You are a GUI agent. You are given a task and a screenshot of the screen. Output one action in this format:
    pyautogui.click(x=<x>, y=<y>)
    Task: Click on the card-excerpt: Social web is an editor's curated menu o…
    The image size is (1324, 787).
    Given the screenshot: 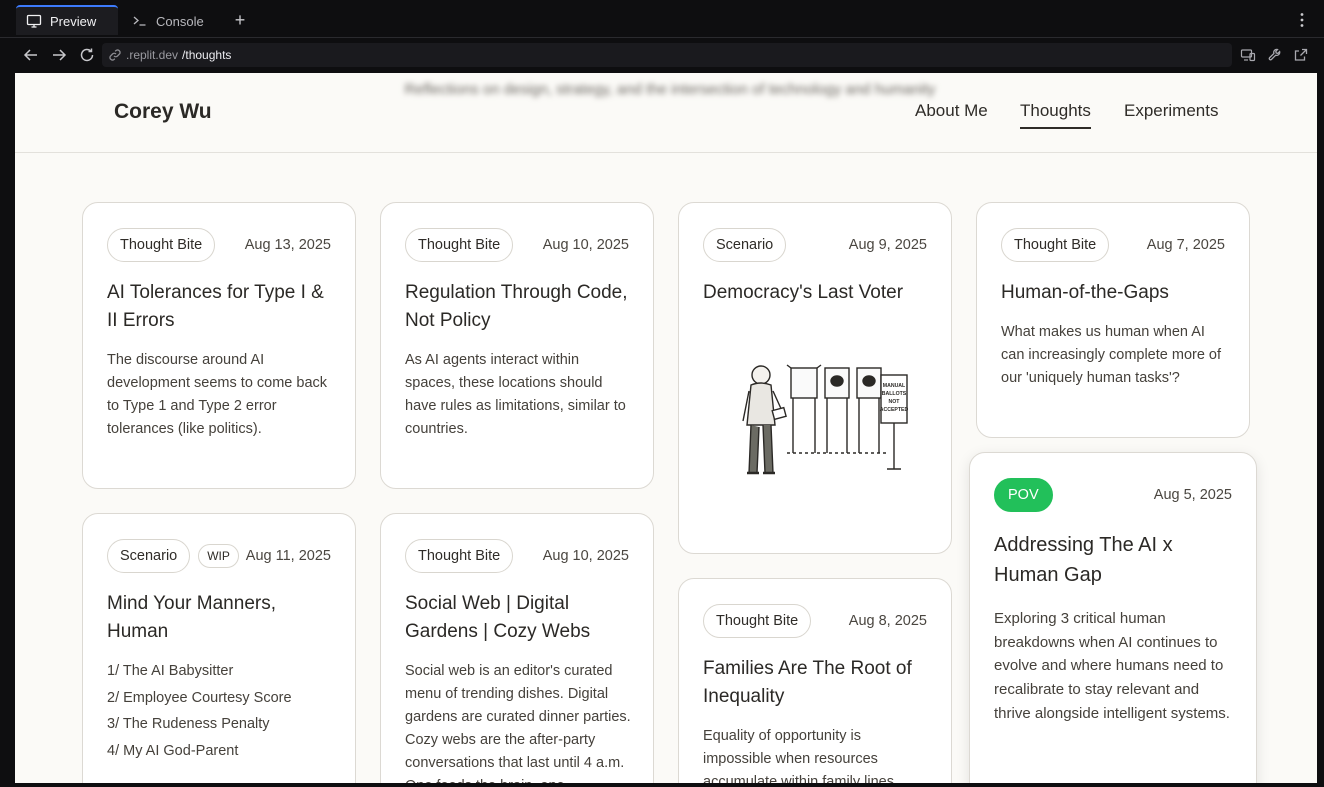 What is the action you would take?
    pyautogui.click(x=518, y=723)
    